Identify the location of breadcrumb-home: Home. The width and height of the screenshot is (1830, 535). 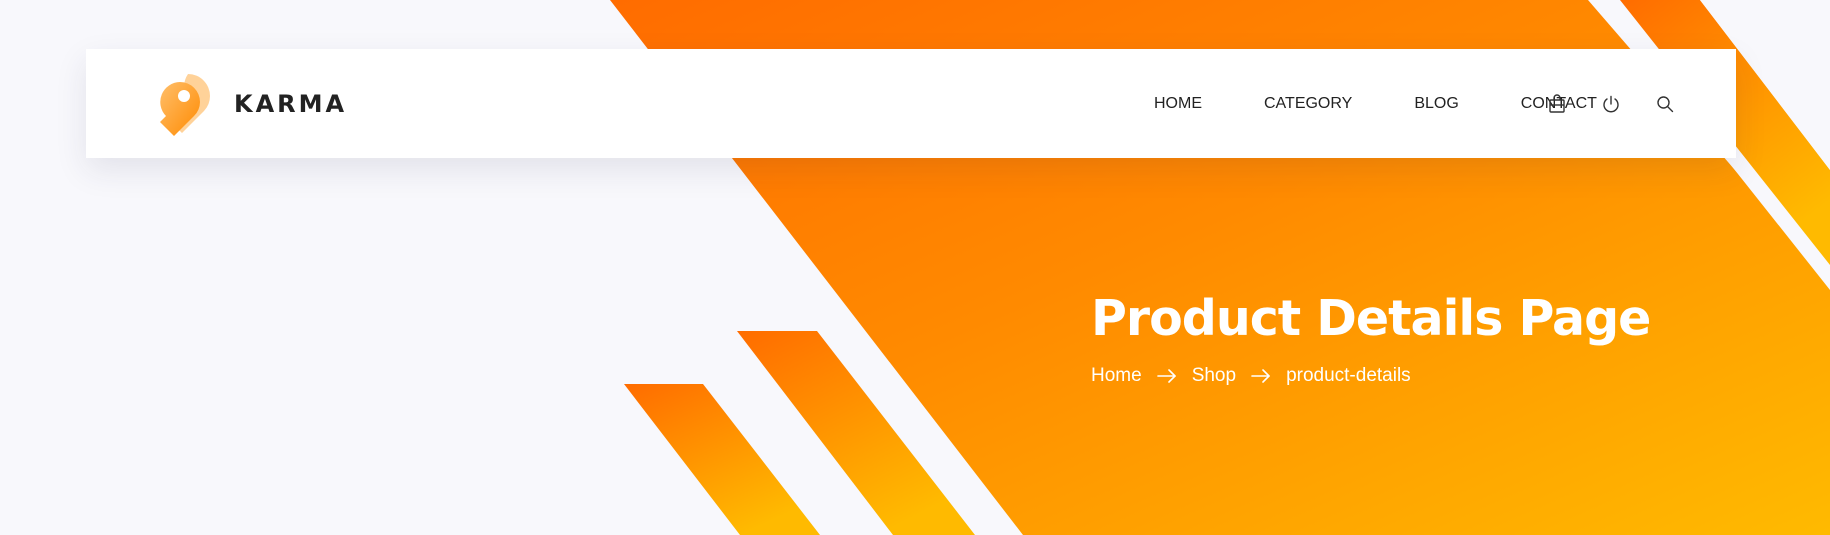
(1116, 376).